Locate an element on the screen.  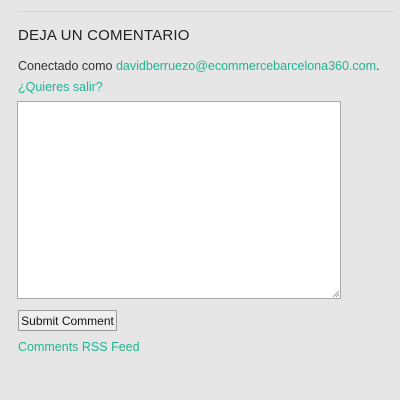
comments-rss-feed-link: Comments RSS Feed is located at coordinates (79, 347).